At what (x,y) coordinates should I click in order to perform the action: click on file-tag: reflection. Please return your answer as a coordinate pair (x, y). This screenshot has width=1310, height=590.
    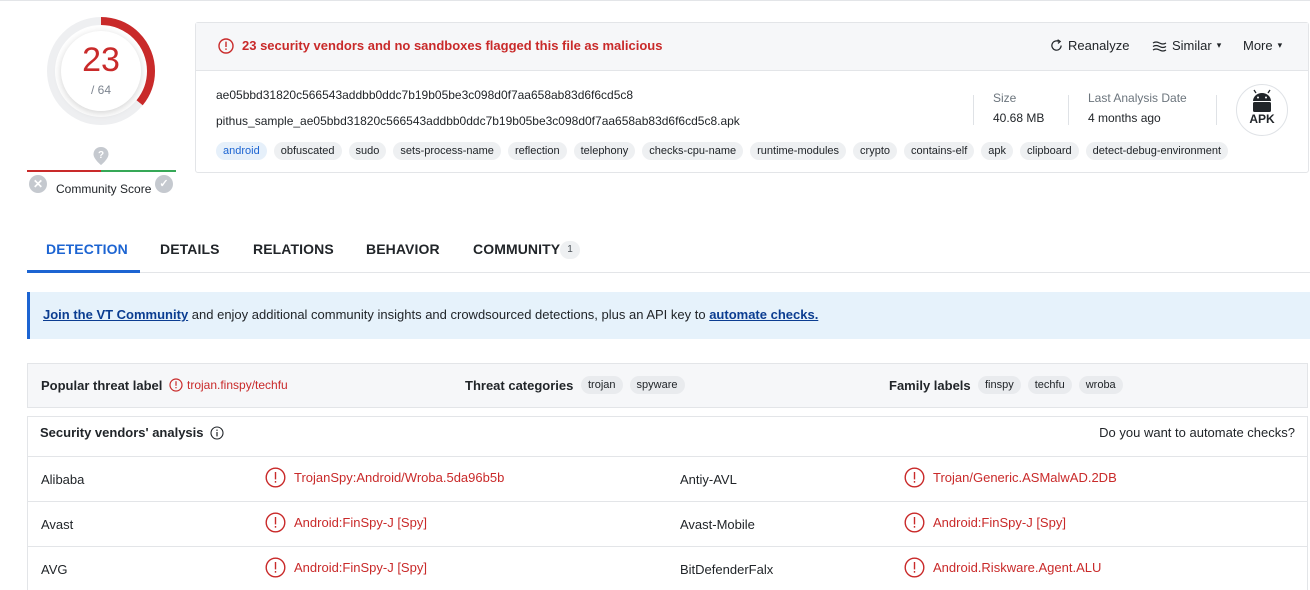
    Looking at the image, I should click on (537, 151).